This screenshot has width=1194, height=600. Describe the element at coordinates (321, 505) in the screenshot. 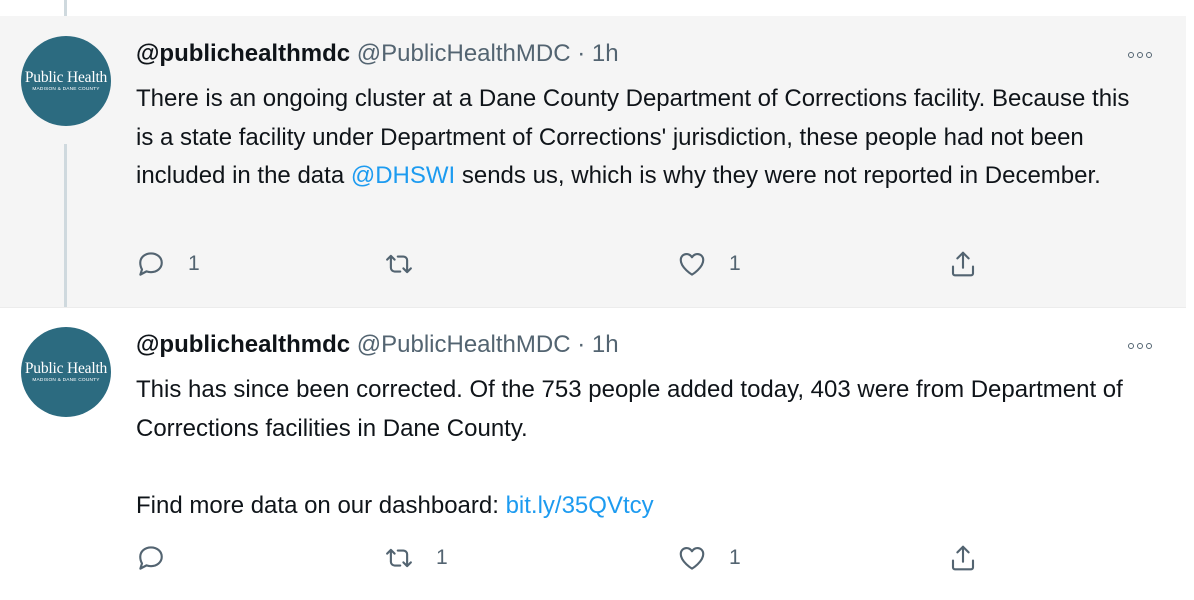

I see `tweet-text-part: Find more data on our dashboard:` at that location.